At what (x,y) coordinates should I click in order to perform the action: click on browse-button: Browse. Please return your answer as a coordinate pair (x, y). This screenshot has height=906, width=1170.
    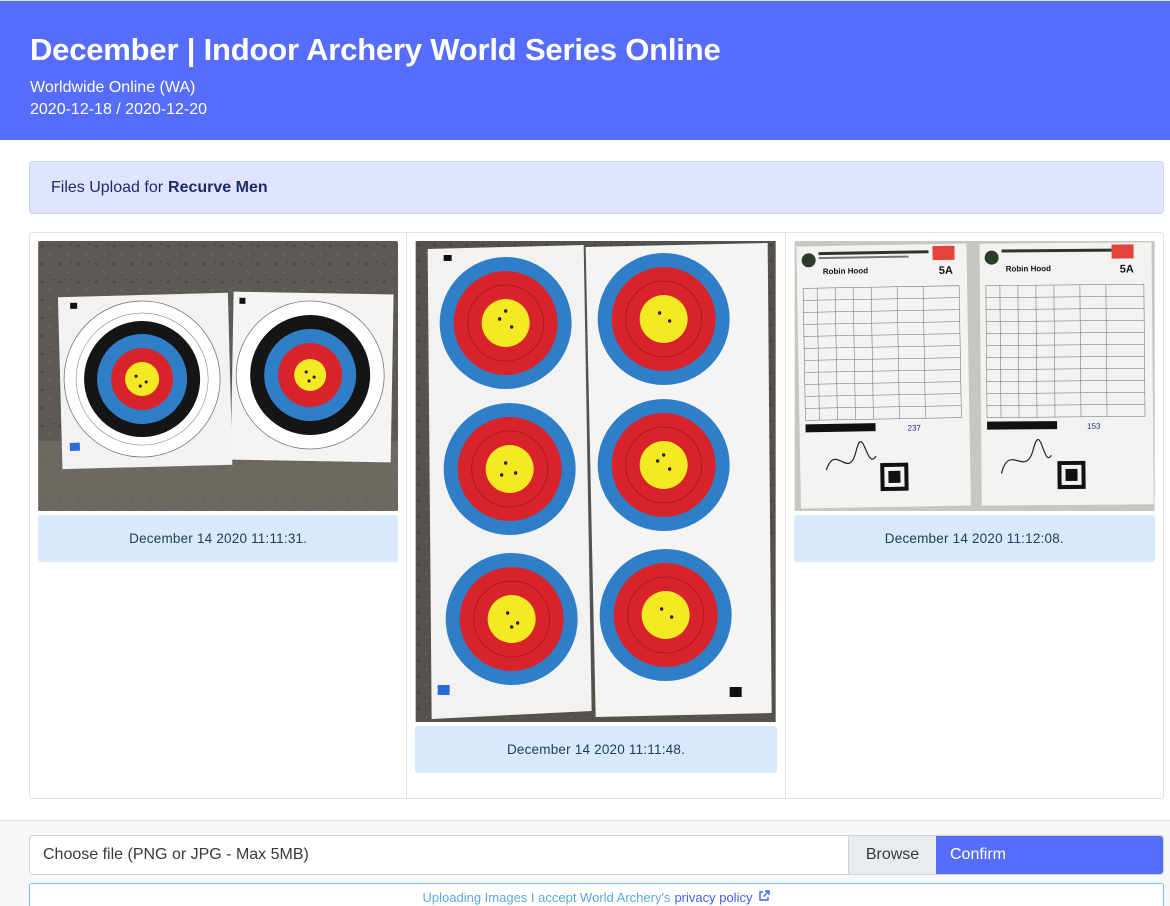
    Looking at the image, I should click on (892, 855).